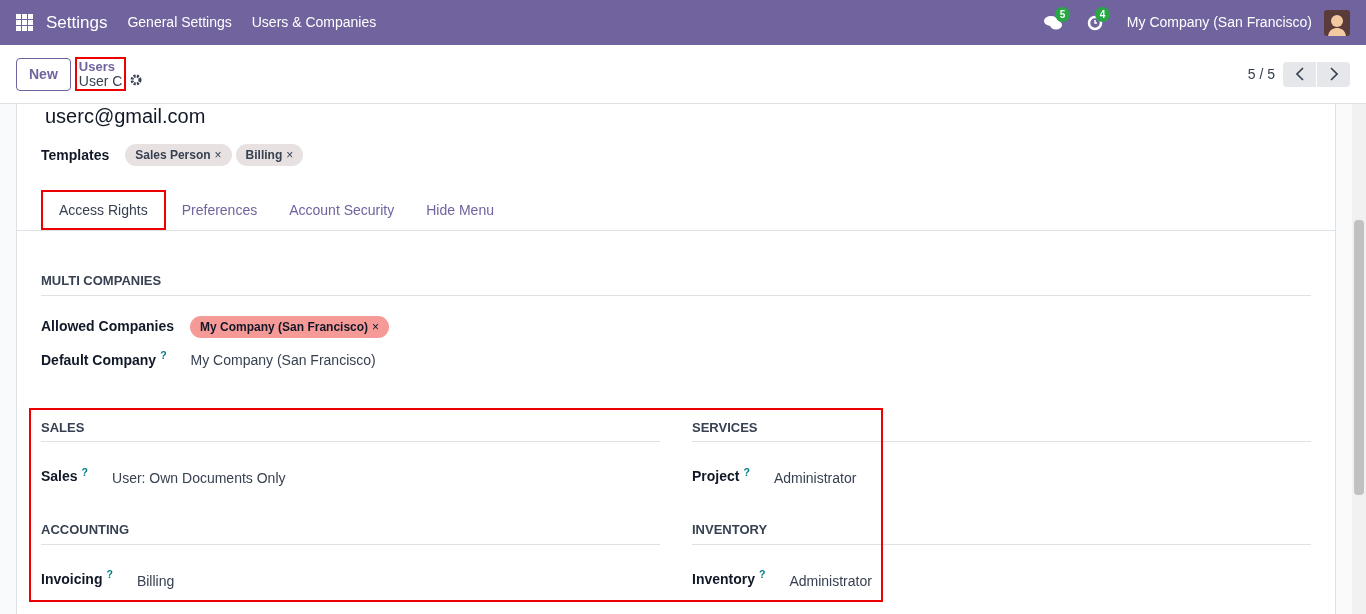 The width and height of the screenshot is (1366, 614). I want to click on section-title: SERVICES, so click(1001, 429).